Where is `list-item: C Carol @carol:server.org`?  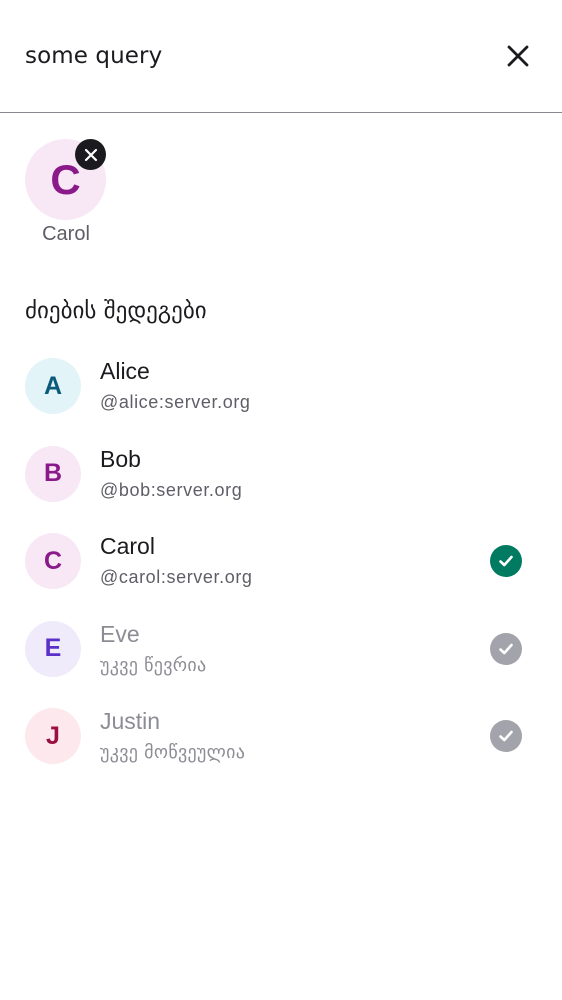
list-item: C Carol @carol:server.org is located at coordinates (281, 561).